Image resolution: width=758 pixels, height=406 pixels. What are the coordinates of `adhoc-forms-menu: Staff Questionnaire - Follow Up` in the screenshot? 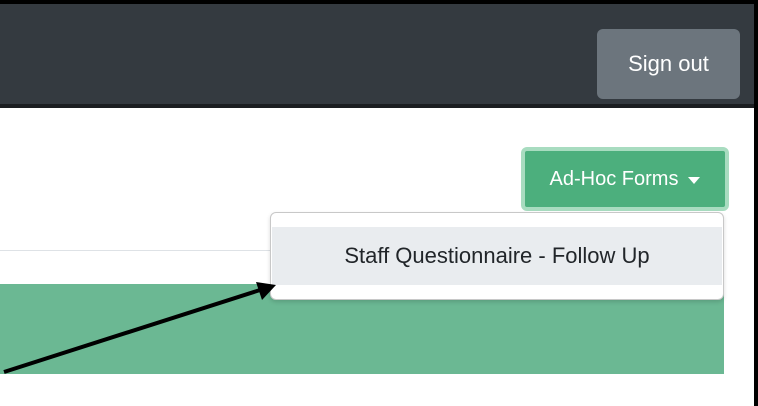 It's located at (497, 256).